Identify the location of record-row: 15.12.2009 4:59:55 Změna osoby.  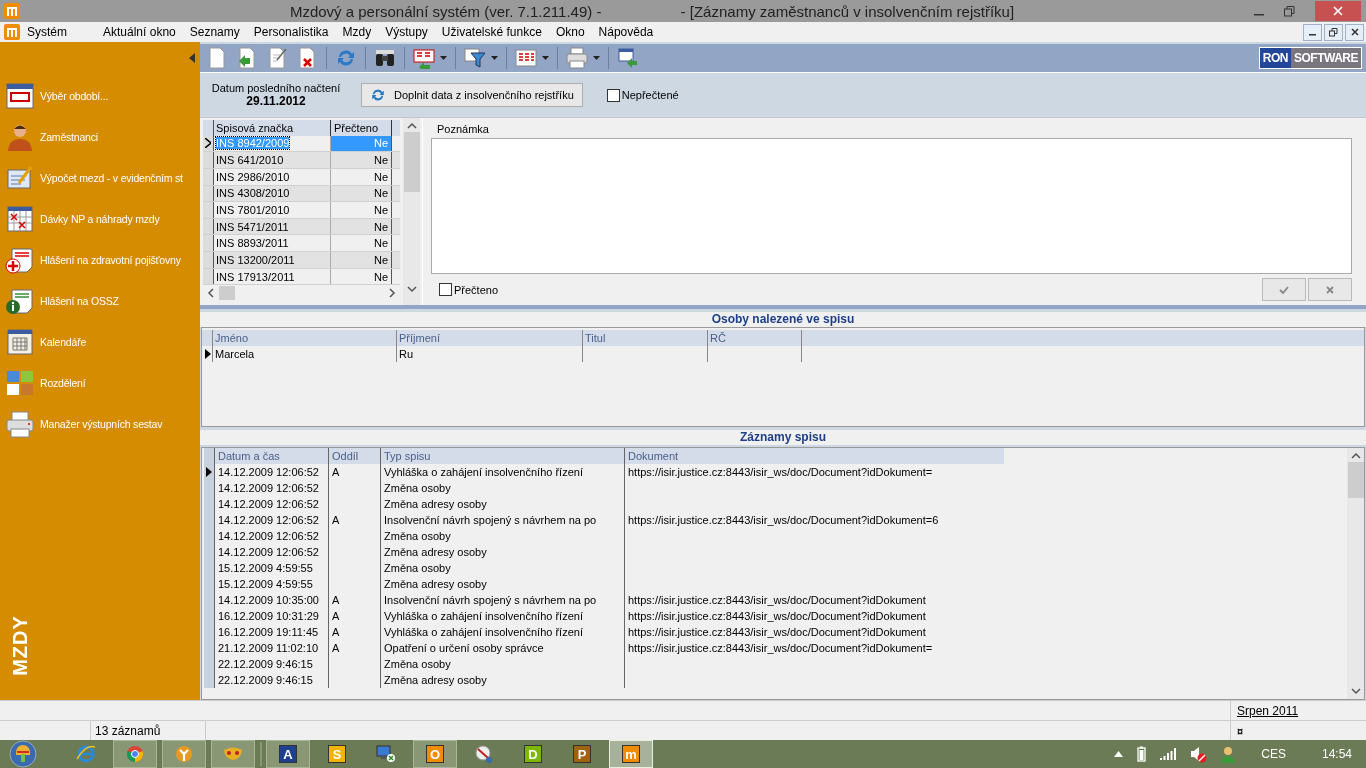
(774, 568).